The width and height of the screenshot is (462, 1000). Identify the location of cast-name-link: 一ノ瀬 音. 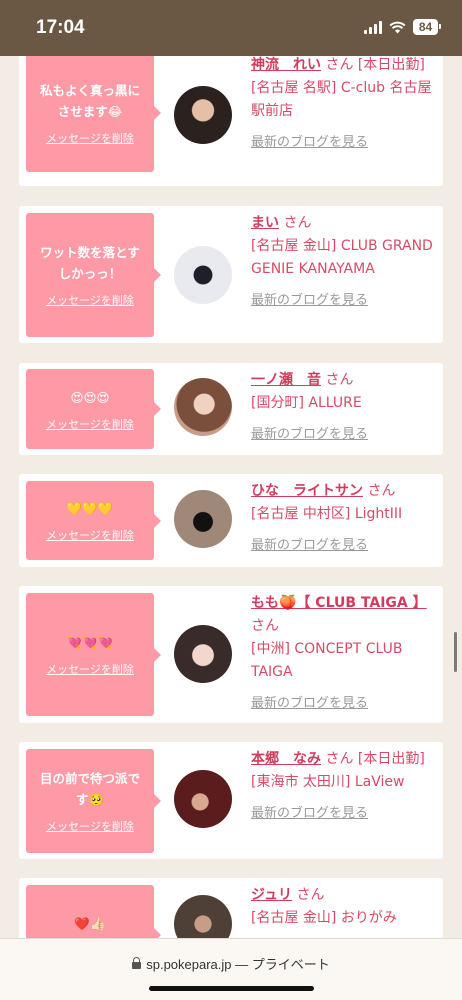
(286, 380).